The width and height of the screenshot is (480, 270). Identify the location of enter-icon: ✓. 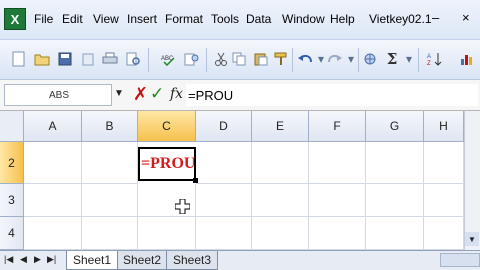
(157, 94).